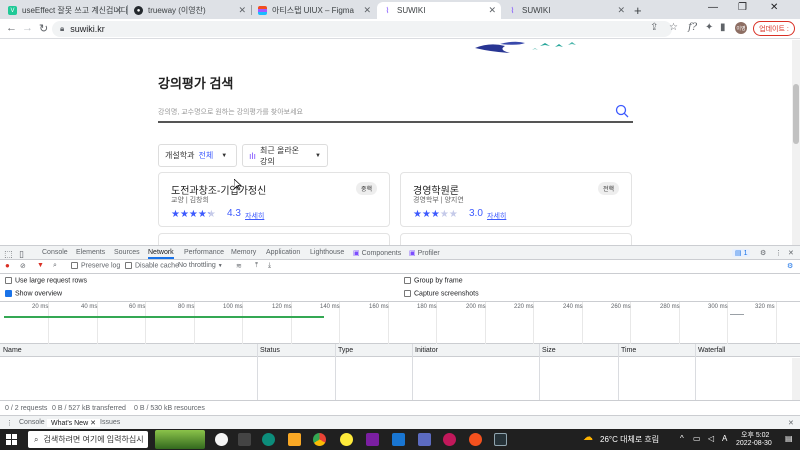 The height and width of the screenshot is (450, 800). What do you see at coordinates (709, 27) in the screenshot?
I see `extensions-puzzle-icon: ✦` at bounding box center [709, 27].